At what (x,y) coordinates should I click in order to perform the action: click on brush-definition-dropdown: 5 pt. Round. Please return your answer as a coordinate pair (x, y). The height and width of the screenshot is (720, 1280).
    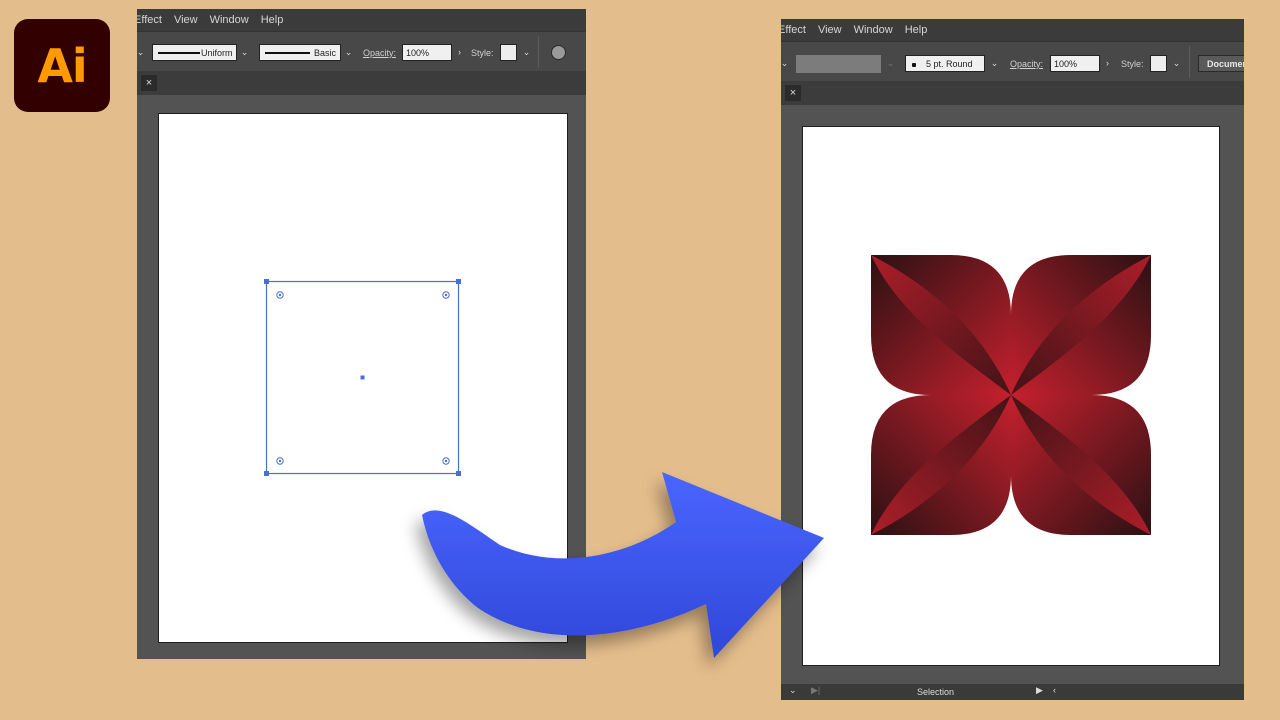
    Looking at the image, I should click on (945, 63).